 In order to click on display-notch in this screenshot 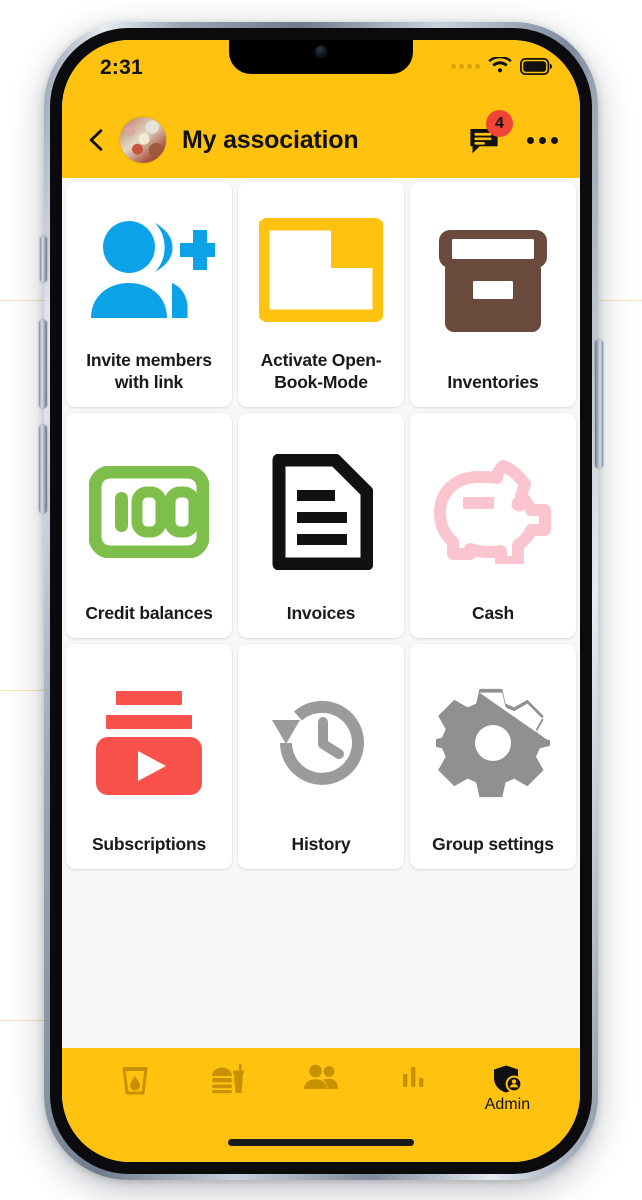, I will do `click(321, 57)`.